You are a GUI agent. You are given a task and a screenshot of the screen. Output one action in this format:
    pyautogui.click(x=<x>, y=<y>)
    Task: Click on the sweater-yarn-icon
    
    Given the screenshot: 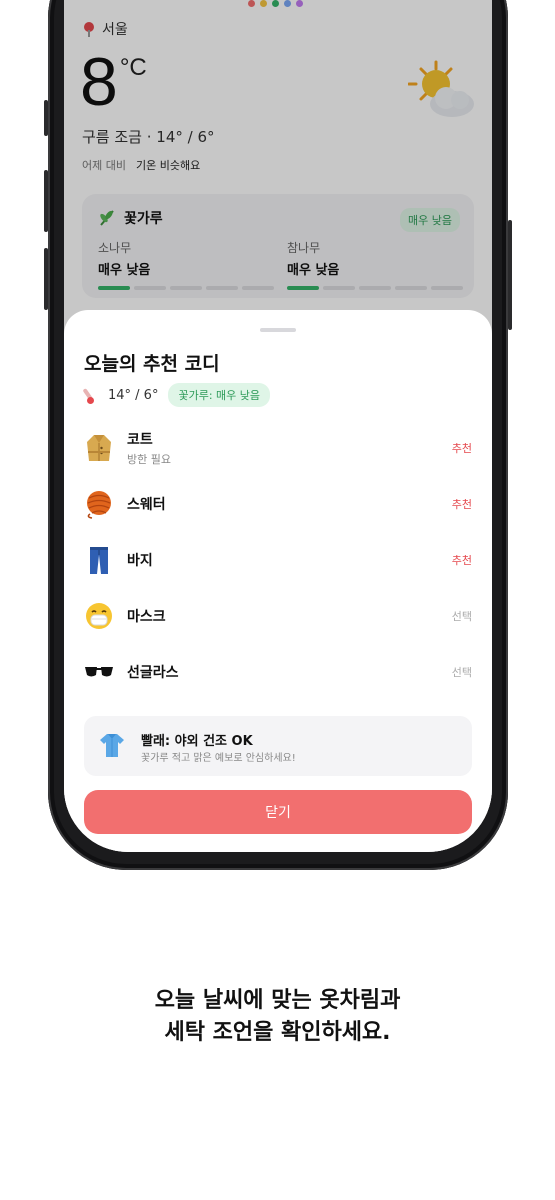 What is the action you would take?
    pyautogui.click(x=99, y=504)
    